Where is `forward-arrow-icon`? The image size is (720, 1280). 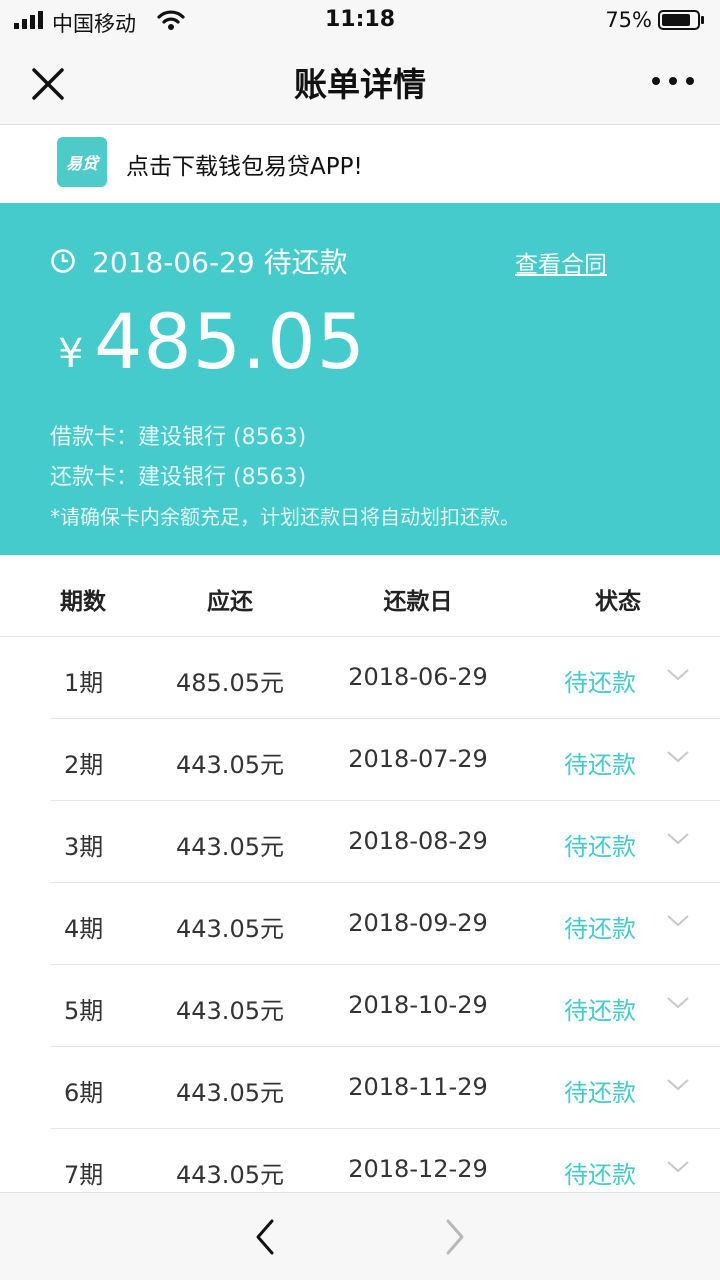
forward-arrow-icon is located at coordinates (455, 1237).